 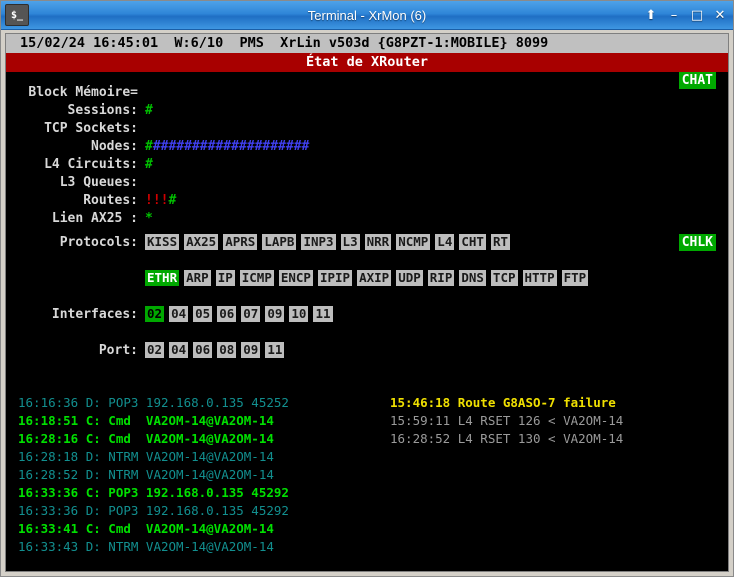 I want to click on port-badge-11: 11, so click(x=275, y=350).